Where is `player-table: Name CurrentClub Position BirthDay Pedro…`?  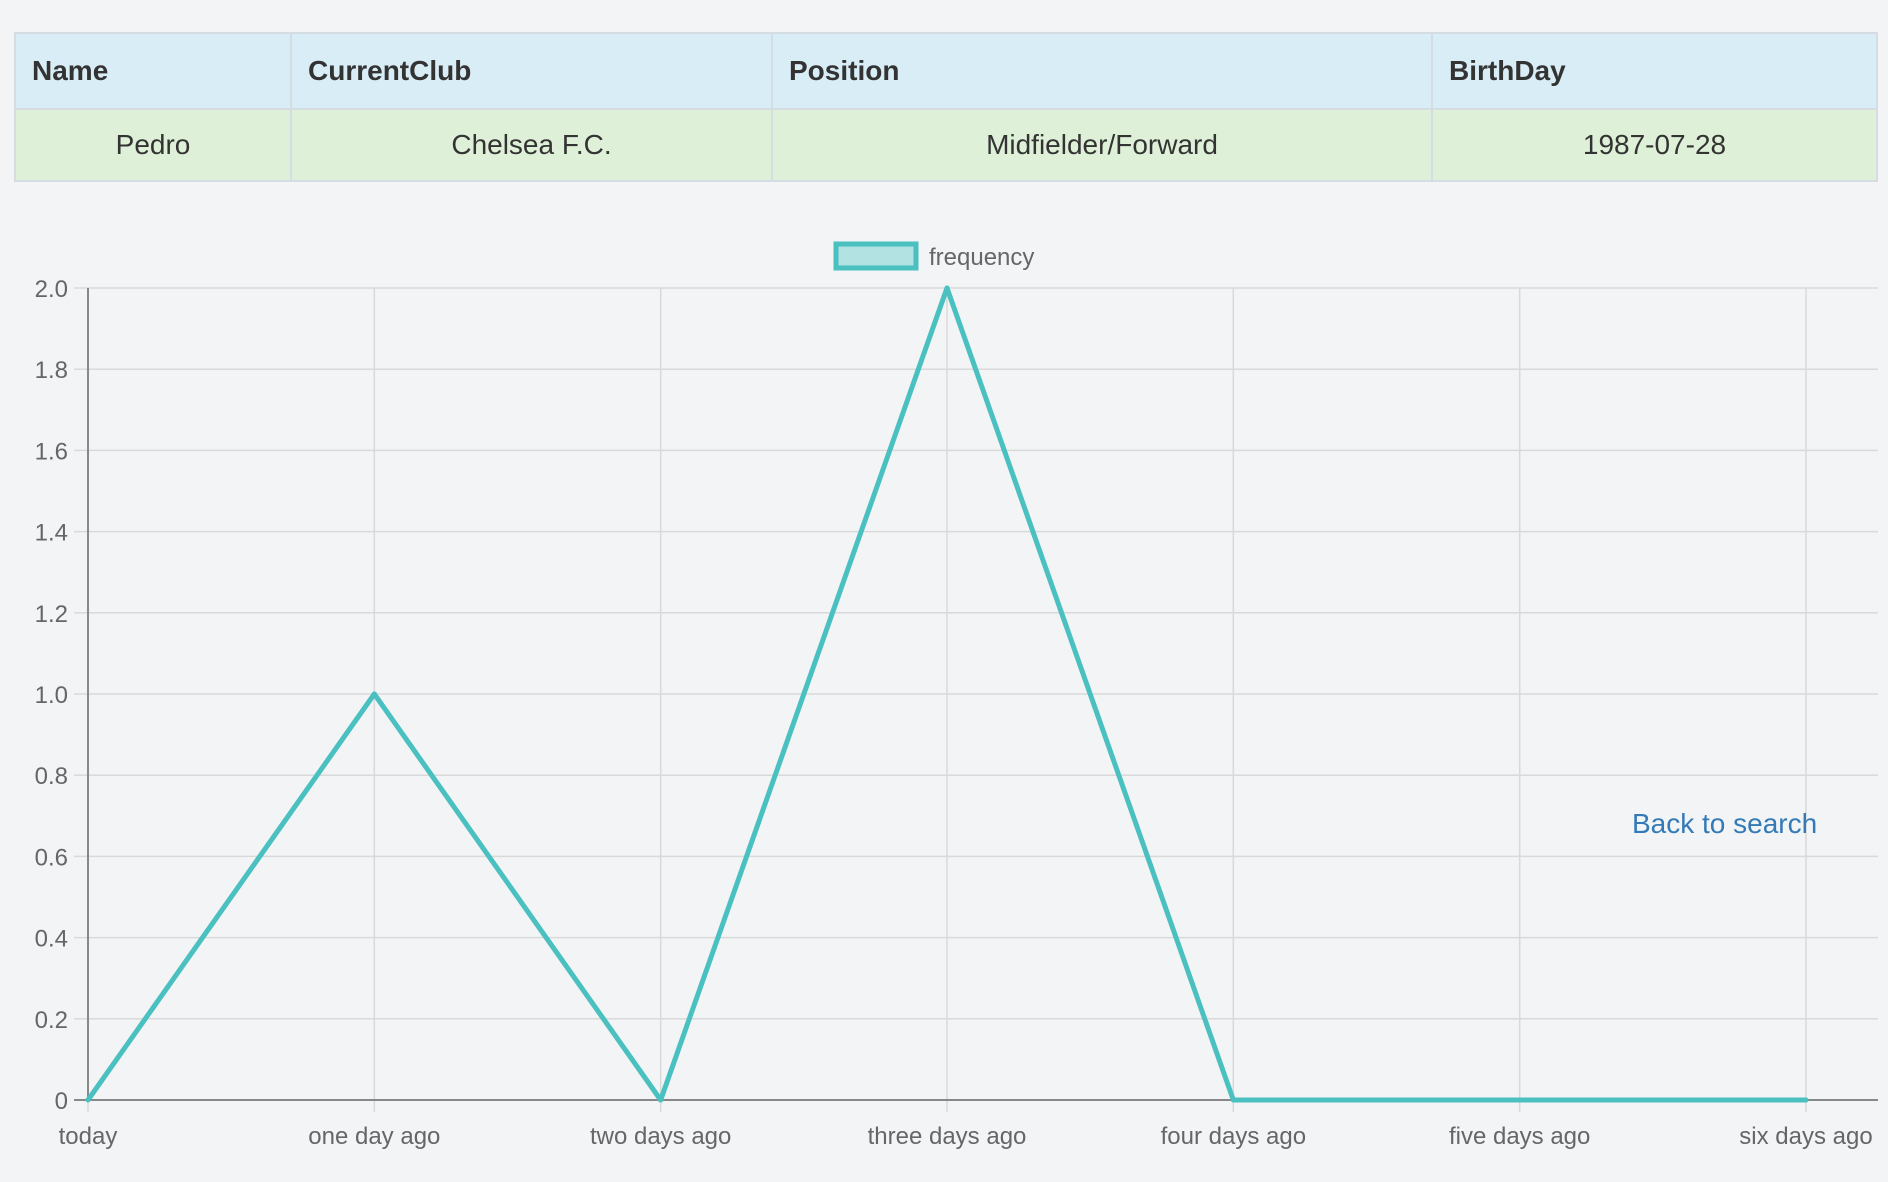
player-table: Name CurrentClub Position BirthDay Pedro… is located at coordinates (946, 107).